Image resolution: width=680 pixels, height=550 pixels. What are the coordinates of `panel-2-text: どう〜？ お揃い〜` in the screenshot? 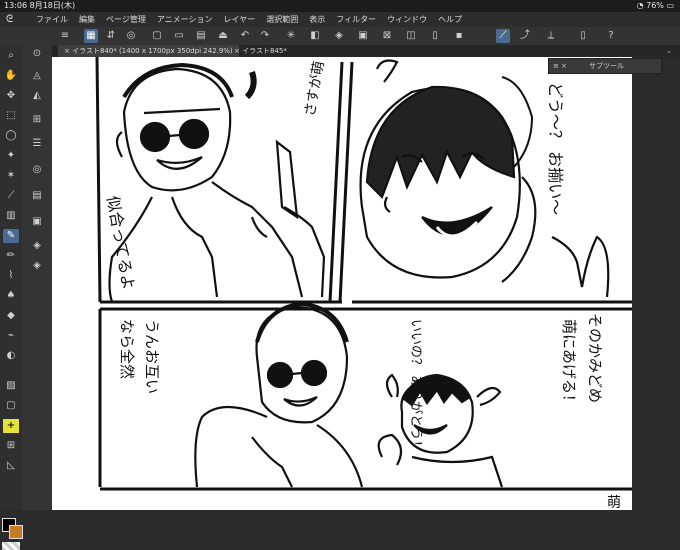 It's located at (555, 148).